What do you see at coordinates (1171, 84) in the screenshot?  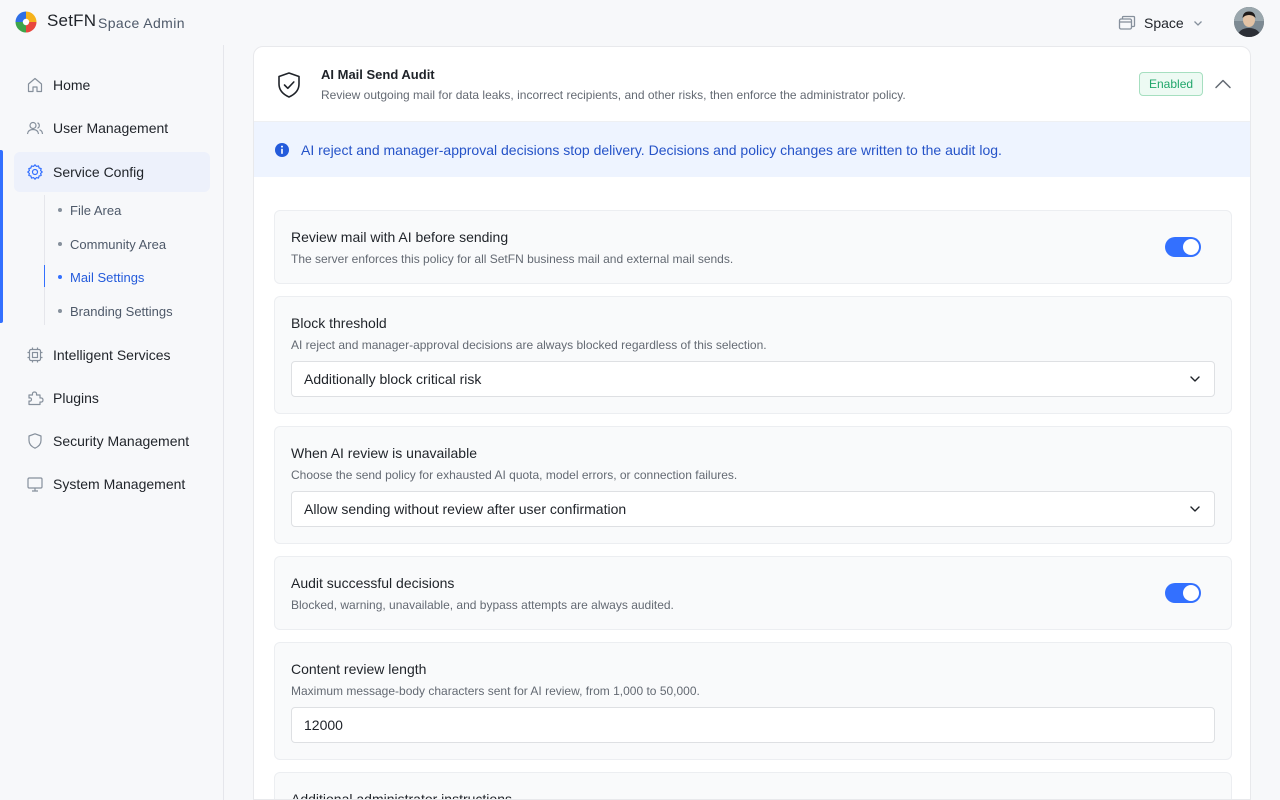 I see `status-badge: Enabled` at bounding box center [1171, 84].